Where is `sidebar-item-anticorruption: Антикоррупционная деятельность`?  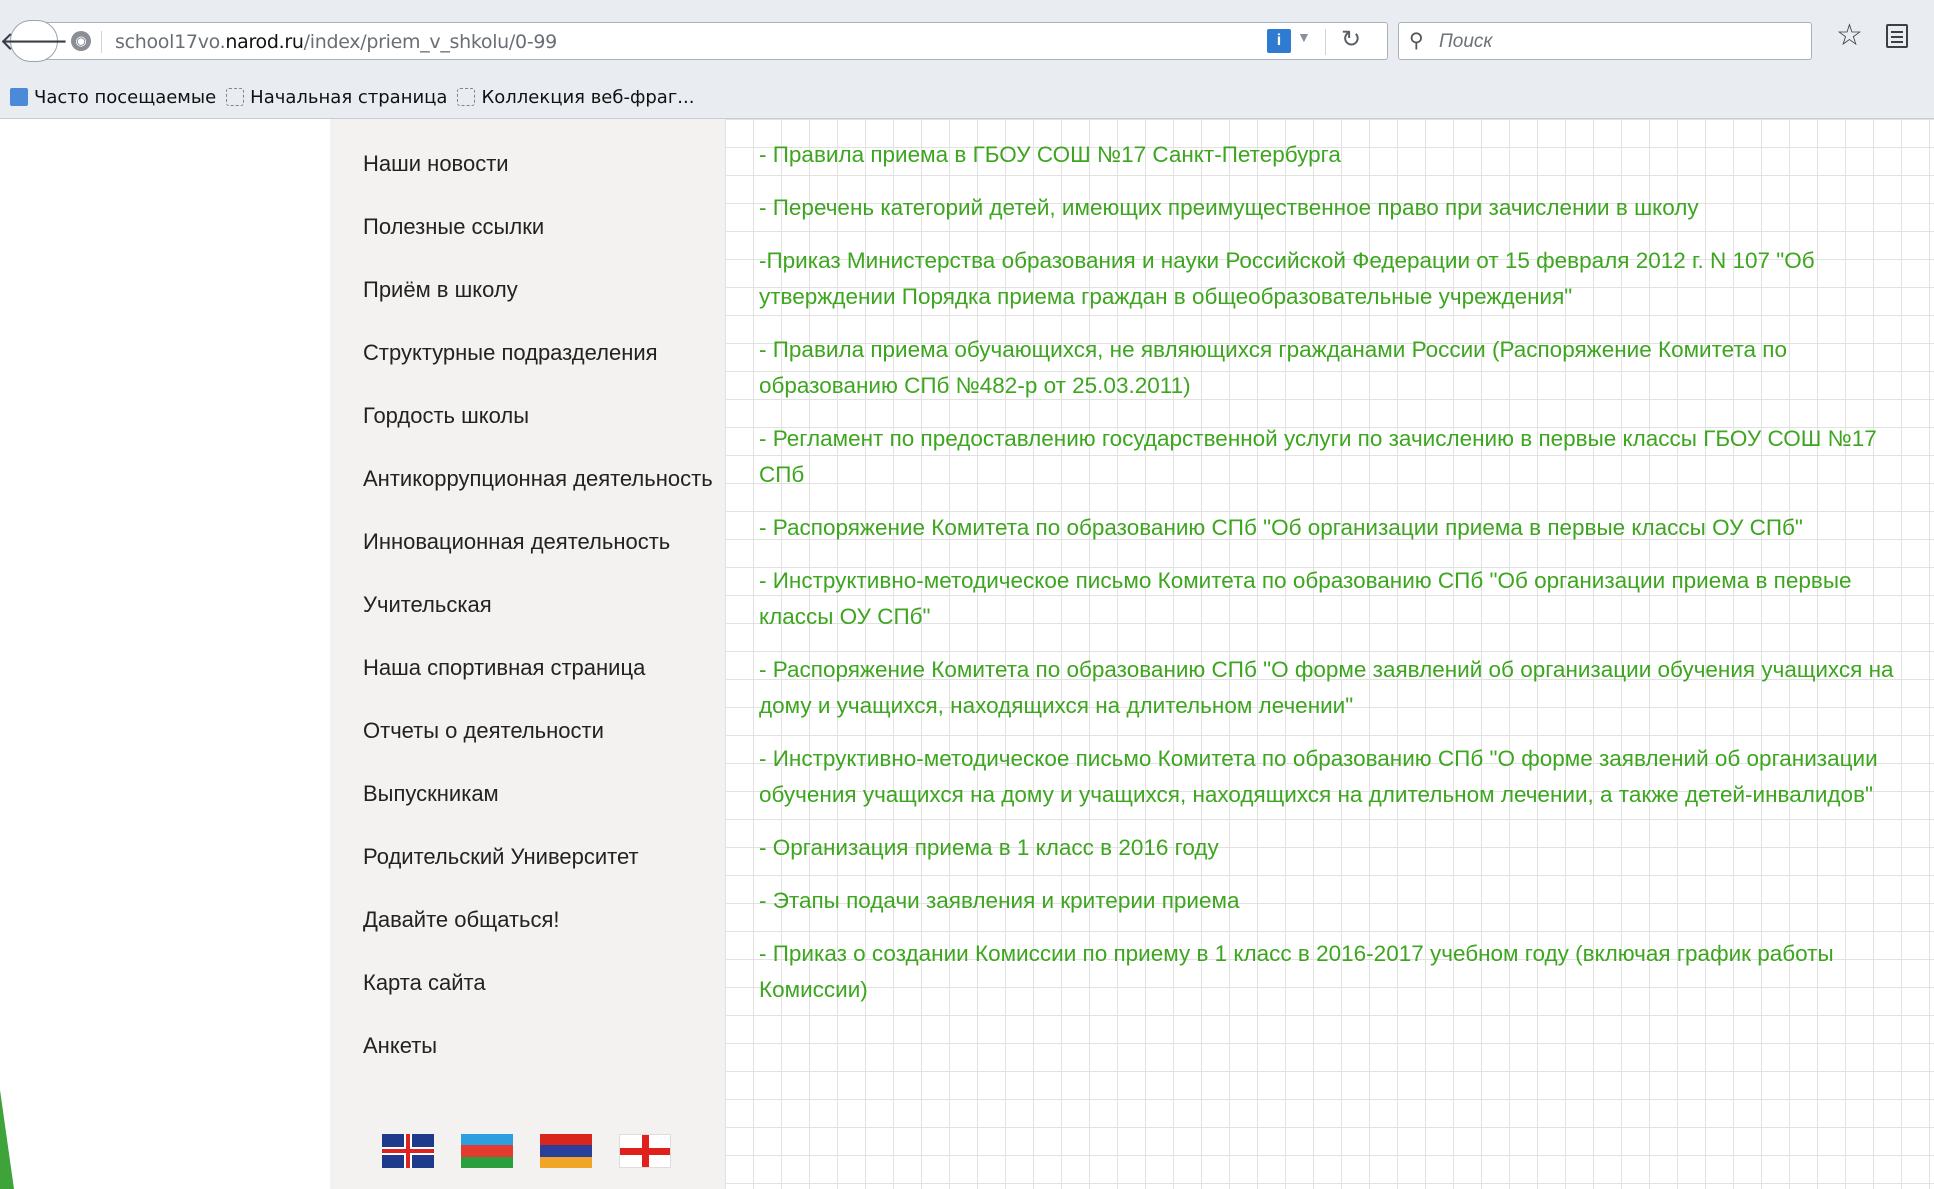
sidebar-item-anticorruption: Антикоррупционная деятельность is located at coordinates (538, 479).